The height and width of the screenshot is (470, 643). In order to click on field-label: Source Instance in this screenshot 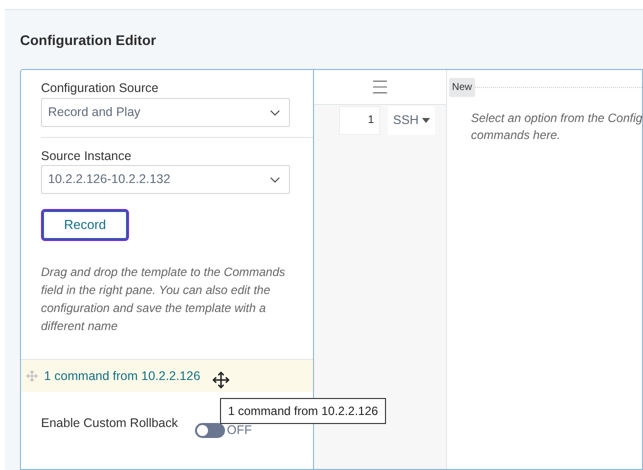, I will do `click(86, 156)`.